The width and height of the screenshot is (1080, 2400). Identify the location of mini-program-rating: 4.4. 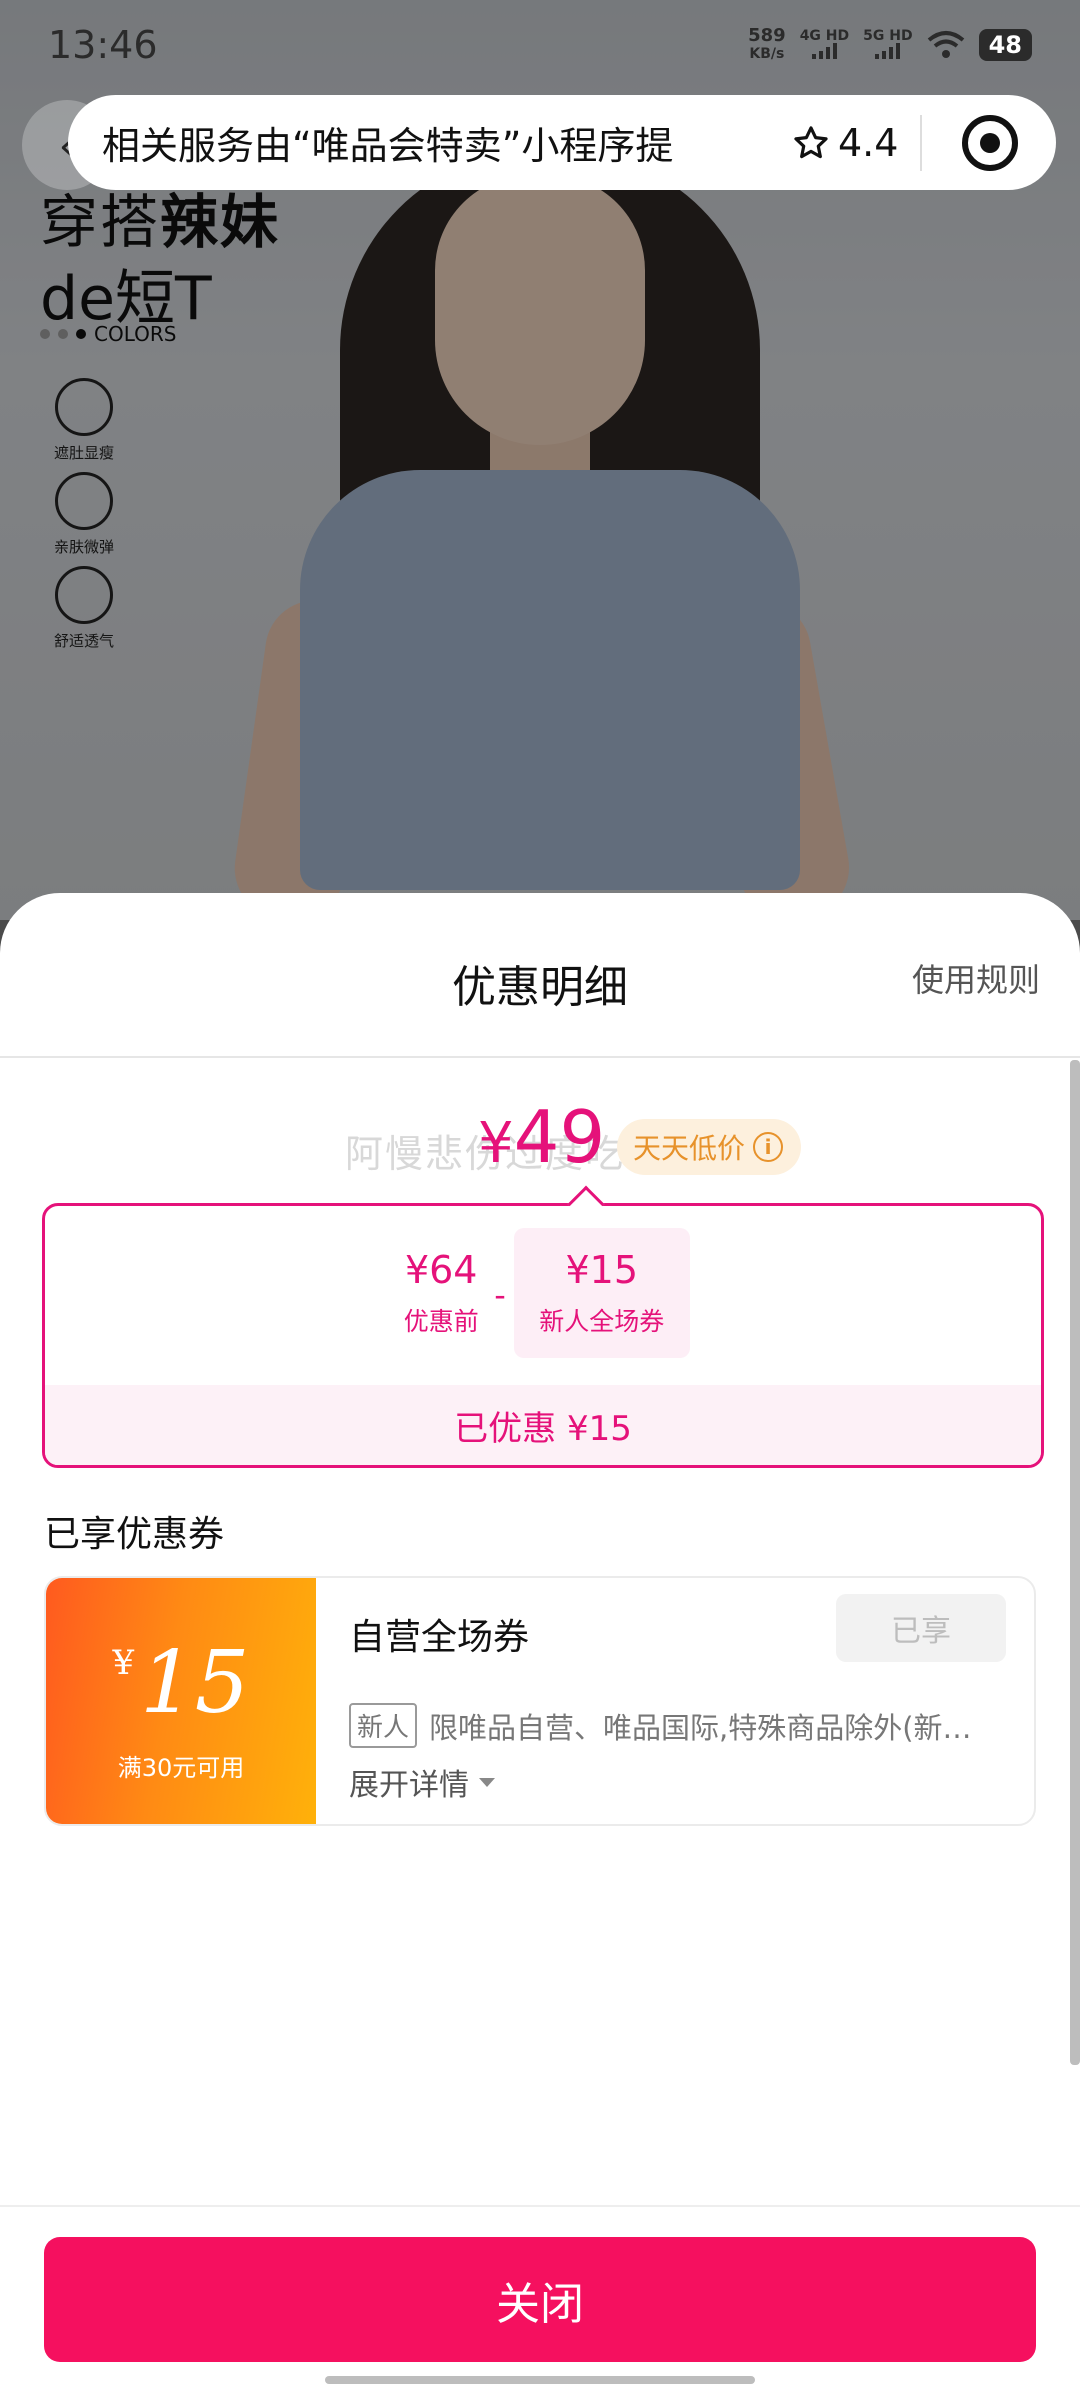
(845, 143).